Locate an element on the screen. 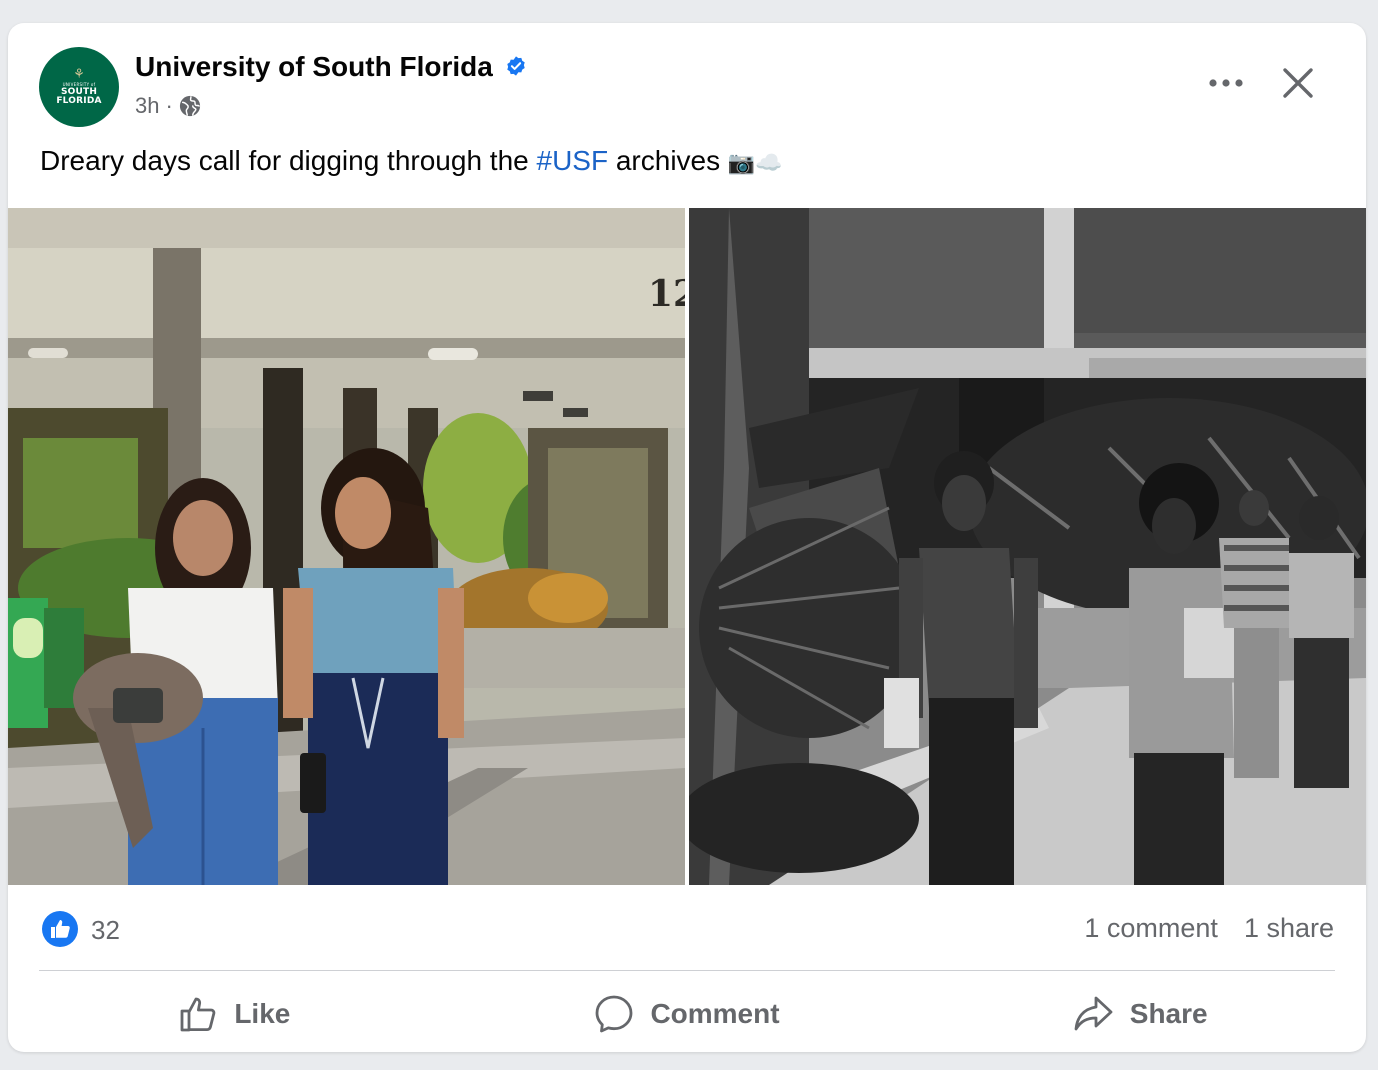 The image size is (1378, 1070). more-horizontal-icon is located at coordinates (1226, 83).